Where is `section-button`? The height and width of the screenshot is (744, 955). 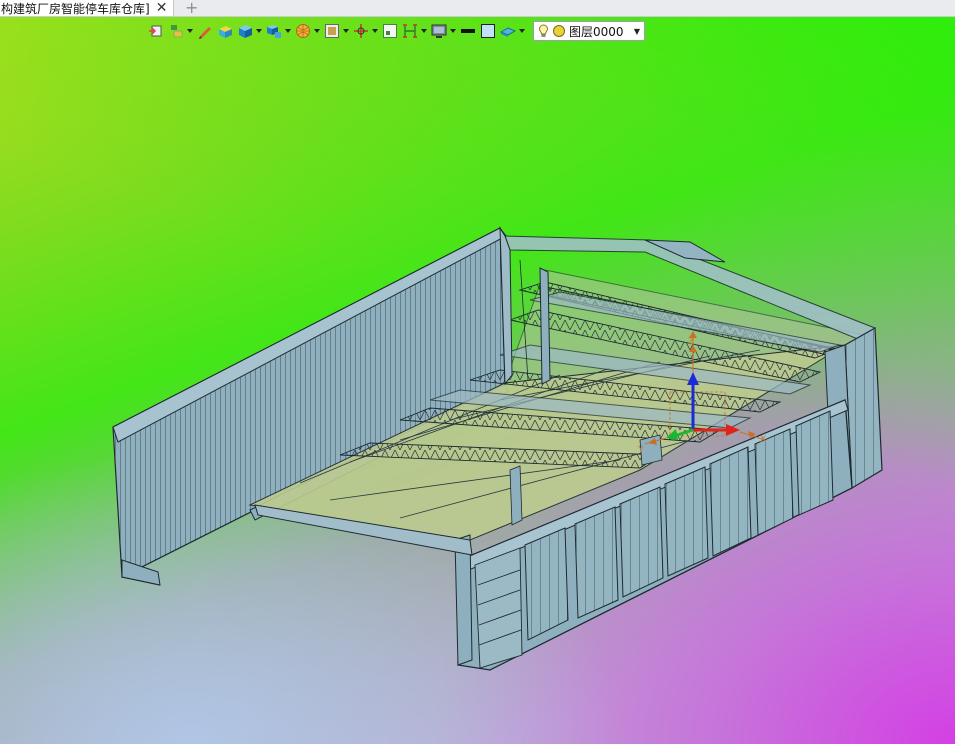 section-button is located at coordinates (414, 31).